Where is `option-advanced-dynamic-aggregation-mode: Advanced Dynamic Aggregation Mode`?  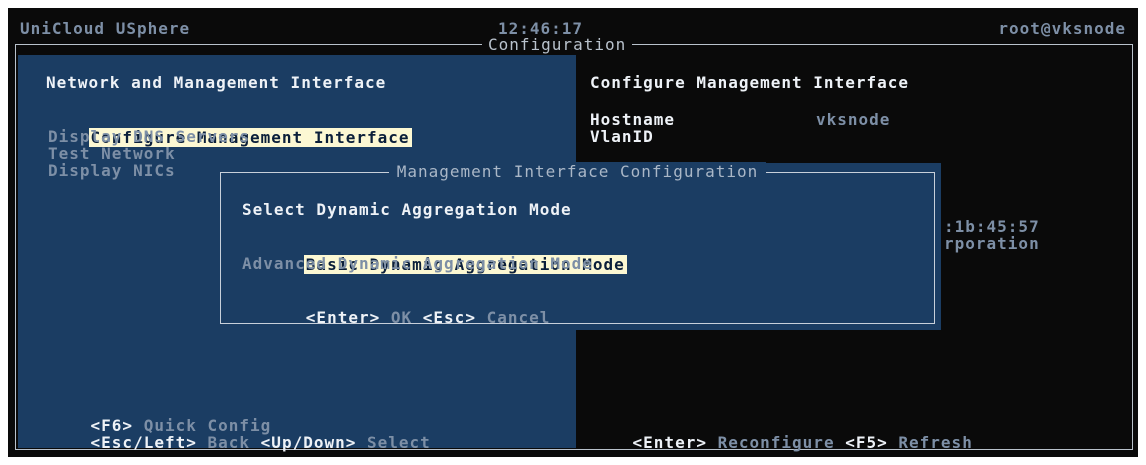
option-advanced-dynamic-aggregation-mode: Advanced Dynamic Aggregation Mode is located at coordinates (417, 264).